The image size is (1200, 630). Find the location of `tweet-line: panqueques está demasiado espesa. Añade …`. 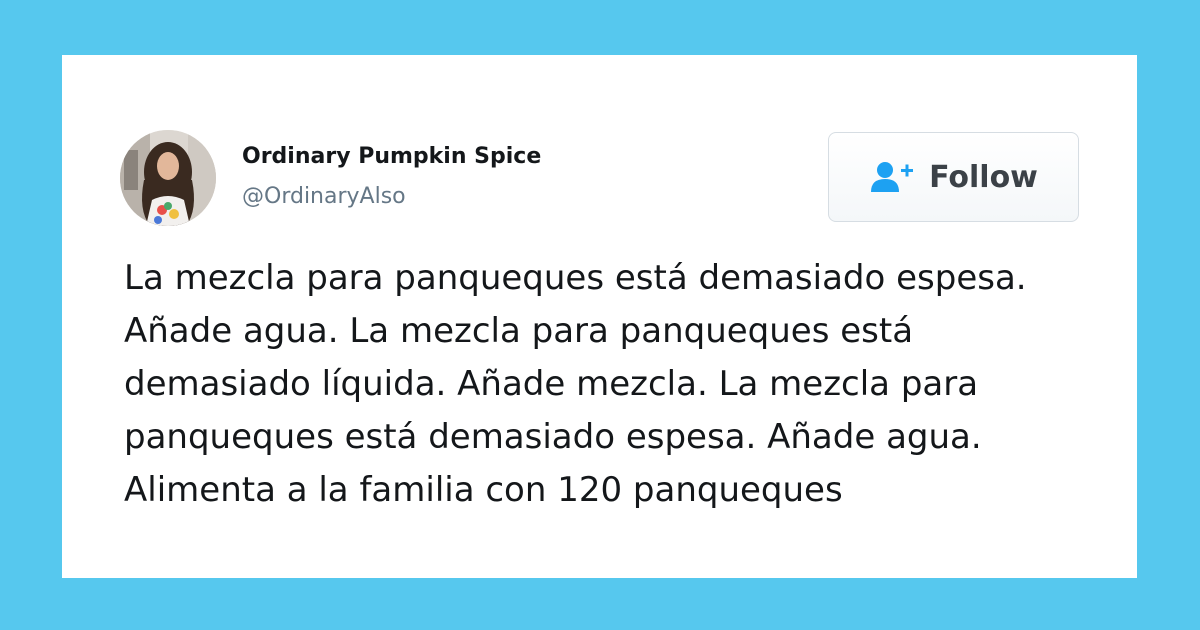

tweet-line: panqueques está demasiado espesa. Añade … is located at coordinates (553, 437).